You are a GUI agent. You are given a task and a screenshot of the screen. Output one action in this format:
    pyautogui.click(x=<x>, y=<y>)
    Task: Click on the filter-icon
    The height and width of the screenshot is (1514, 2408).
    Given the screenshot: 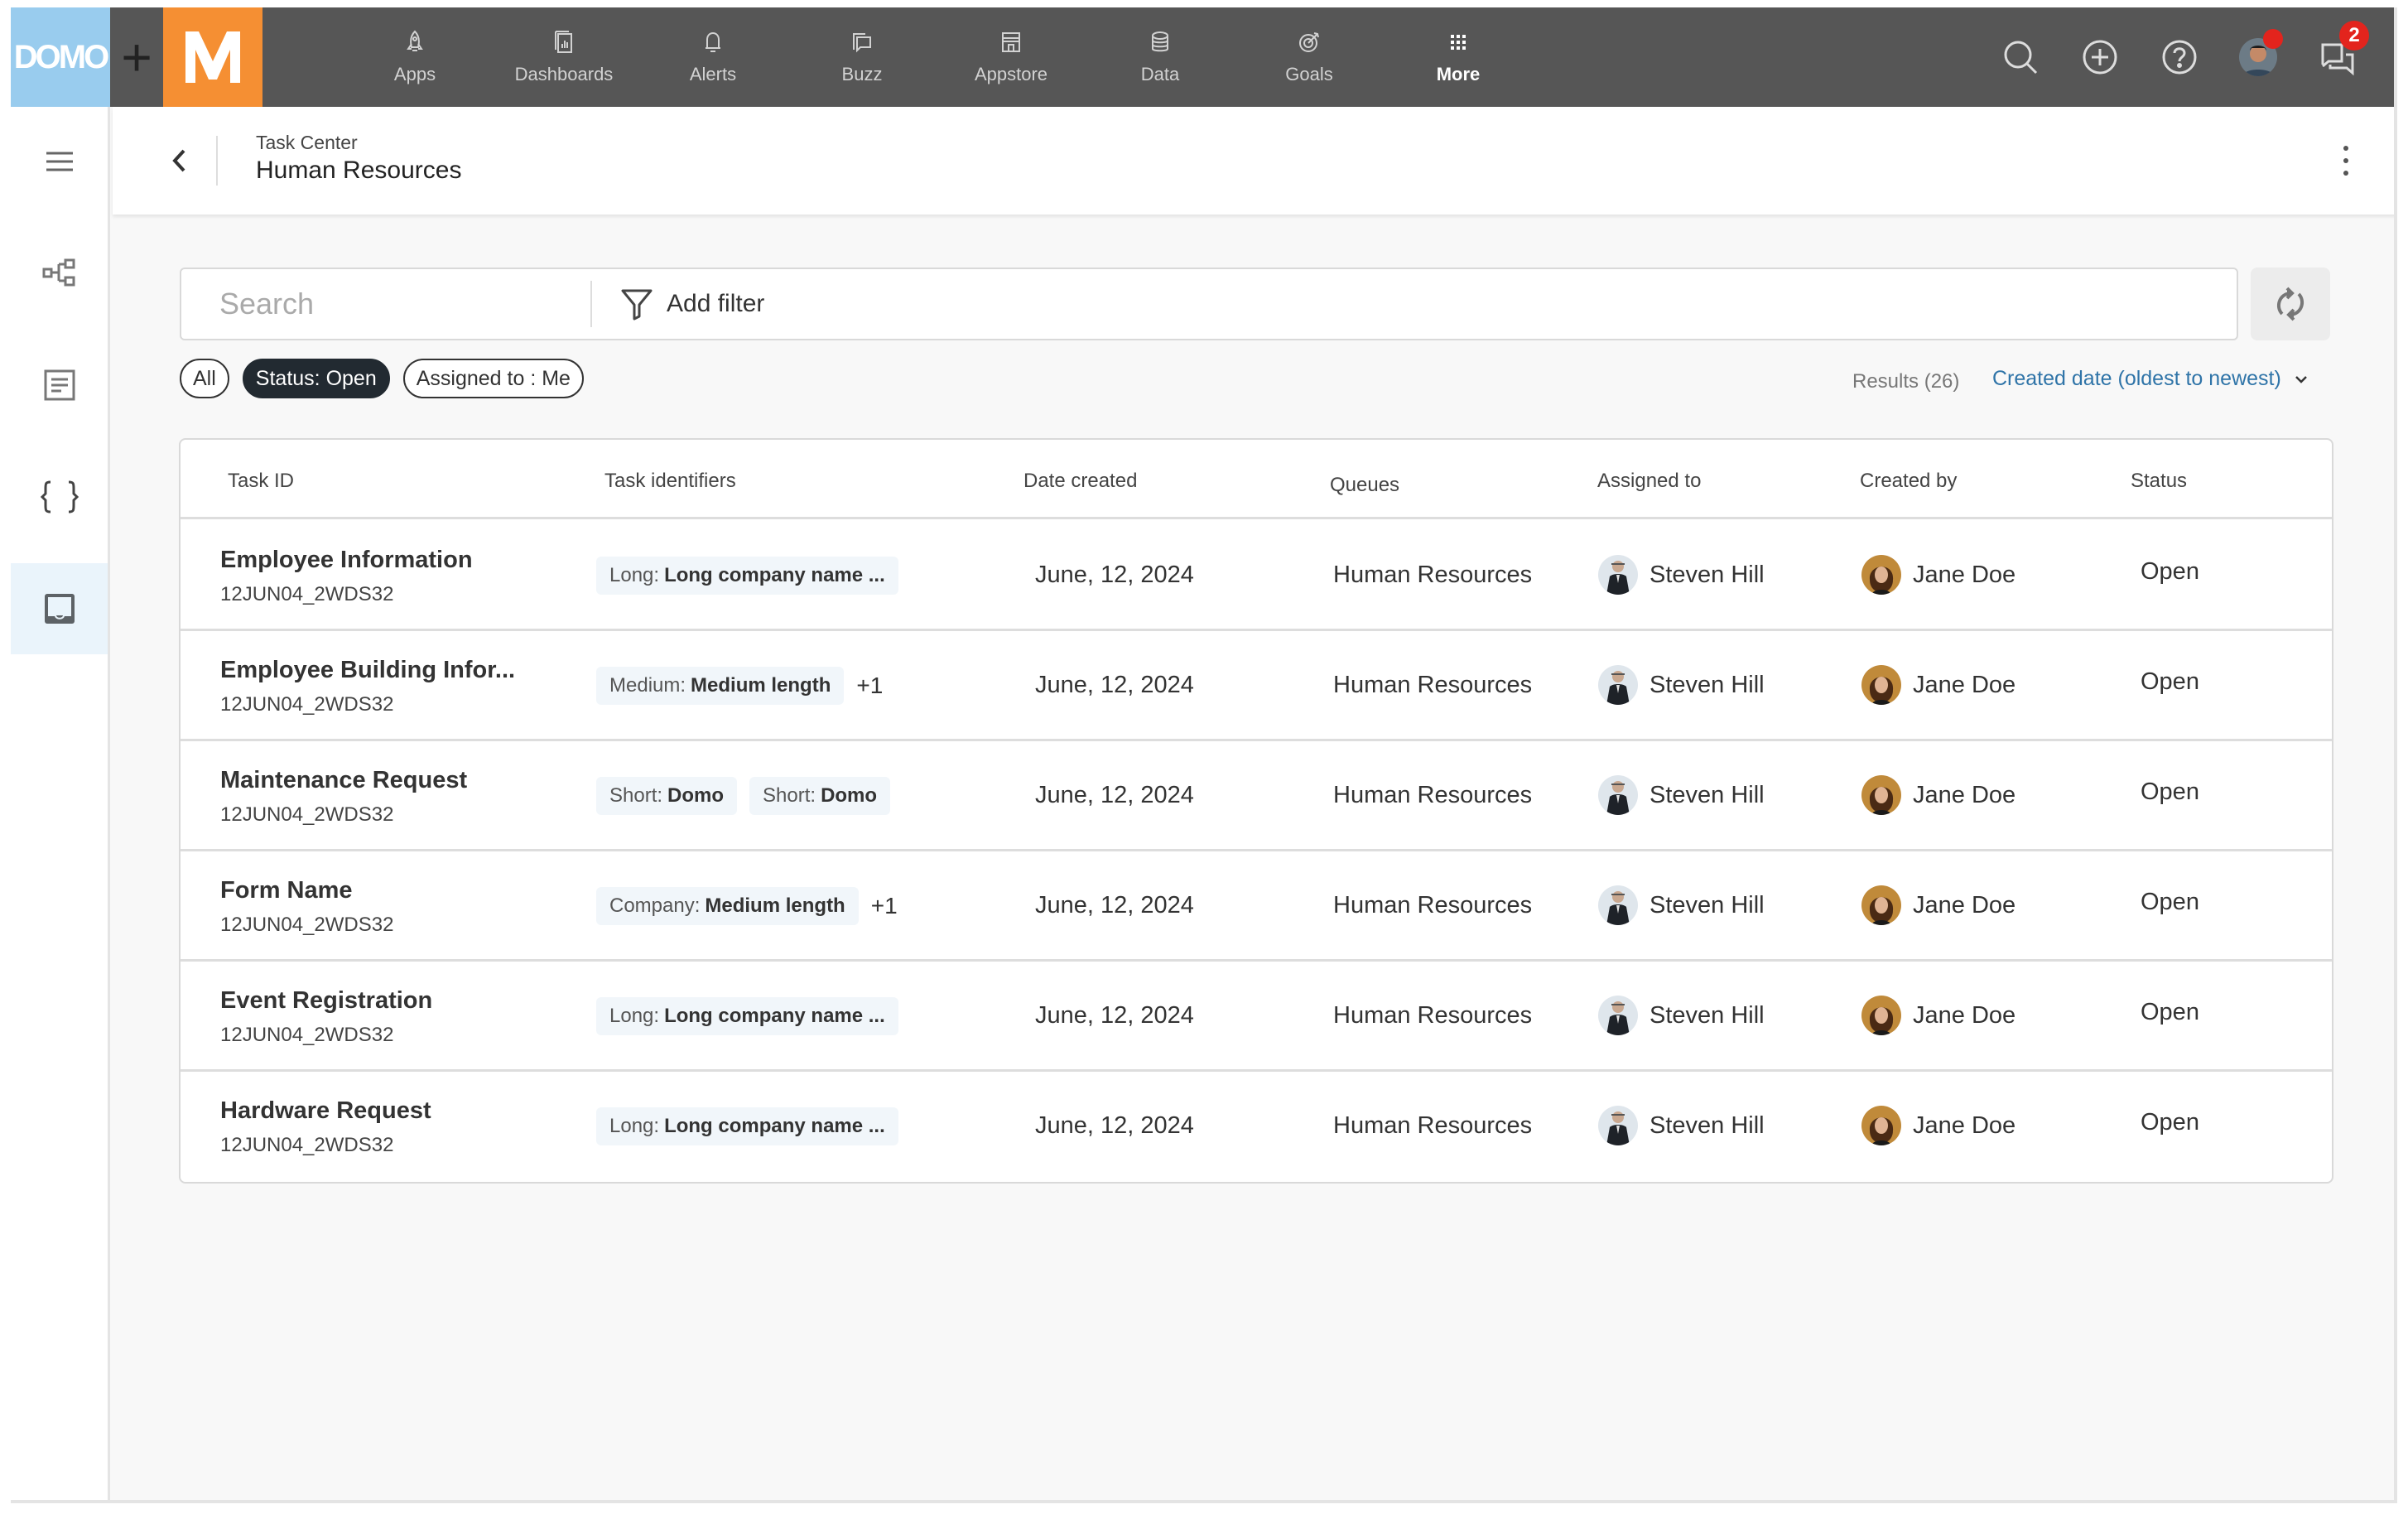 What is the action you would take?
    pyautogui.click(x=637, y=305)
    